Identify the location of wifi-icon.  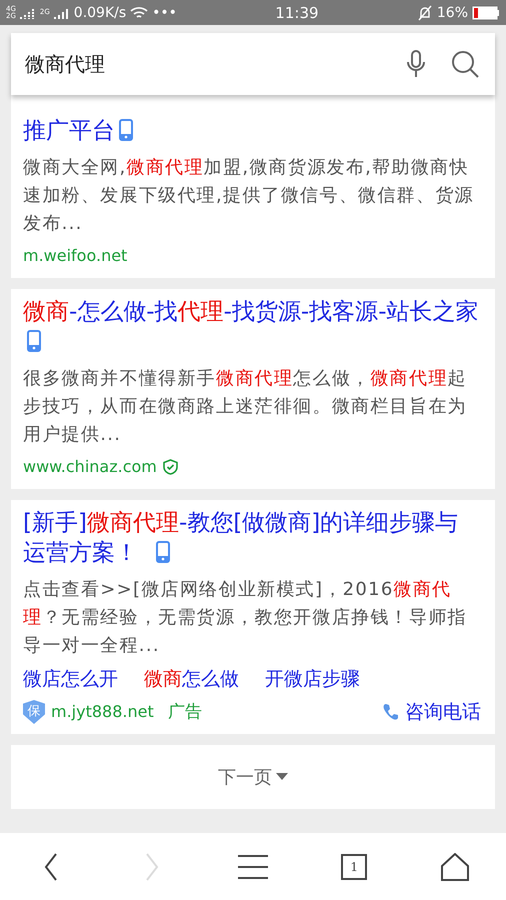
(139, 13).